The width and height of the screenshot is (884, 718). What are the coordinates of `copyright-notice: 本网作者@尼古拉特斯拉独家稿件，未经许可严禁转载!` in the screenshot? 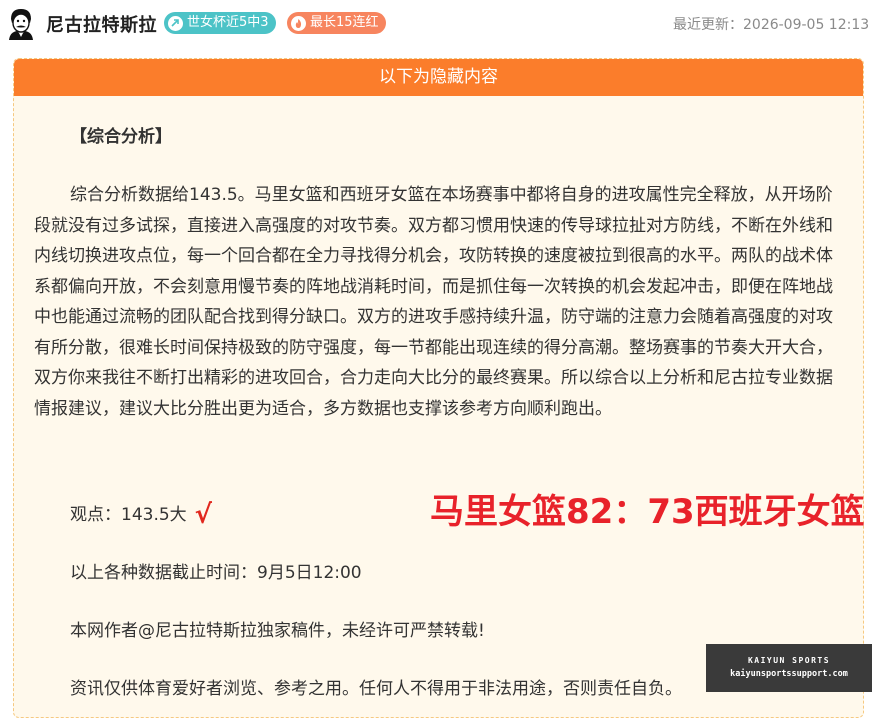 It's located at (277, 631).